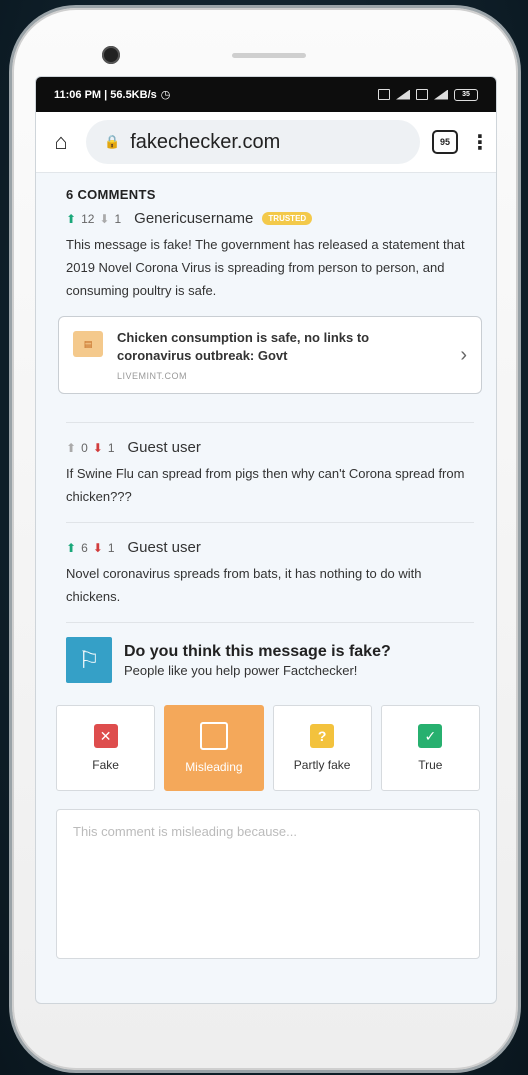  What do you see at coordinates (194, 218) in the screenshot?
I see `comment-author: Genericusername` at bounding box center [194, 218].